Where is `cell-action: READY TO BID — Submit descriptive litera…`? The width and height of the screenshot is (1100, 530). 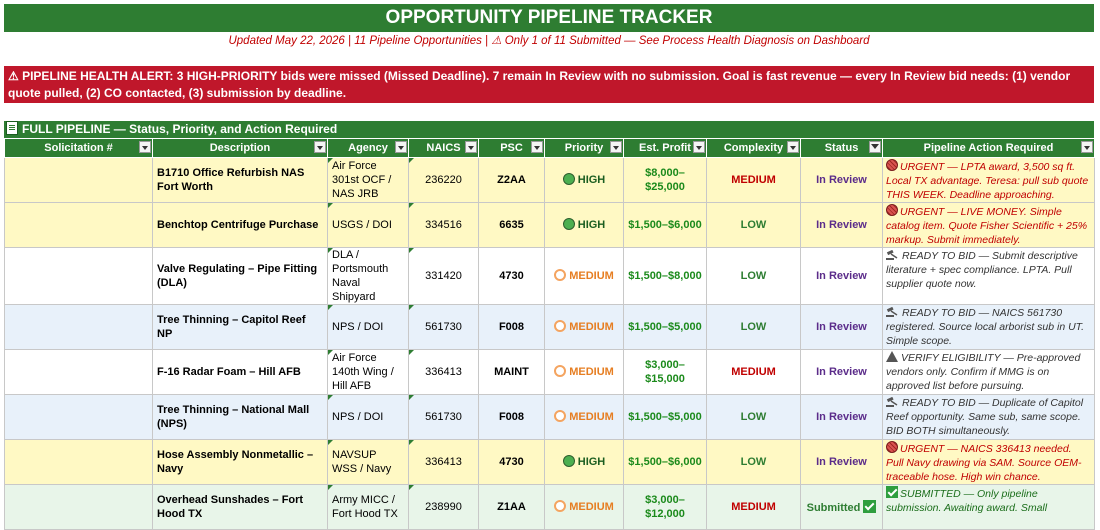
cell-action: READY TO BID — Submit descriptive litera… is located at coordinates (988, 276).